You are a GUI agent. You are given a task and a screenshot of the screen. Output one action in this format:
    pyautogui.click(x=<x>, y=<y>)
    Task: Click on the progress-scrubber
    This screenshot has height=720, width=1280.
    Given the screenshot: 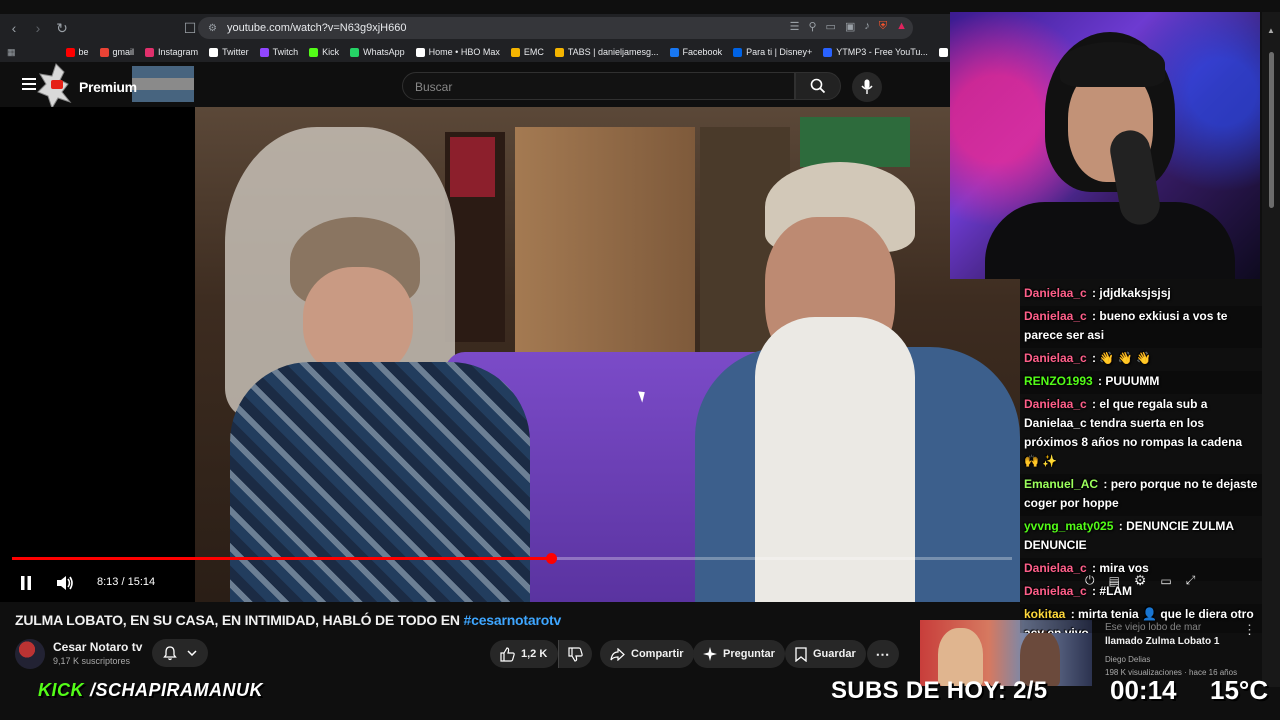 What is the action you would take?
    pyautogui.click(x=551, y=558)
    